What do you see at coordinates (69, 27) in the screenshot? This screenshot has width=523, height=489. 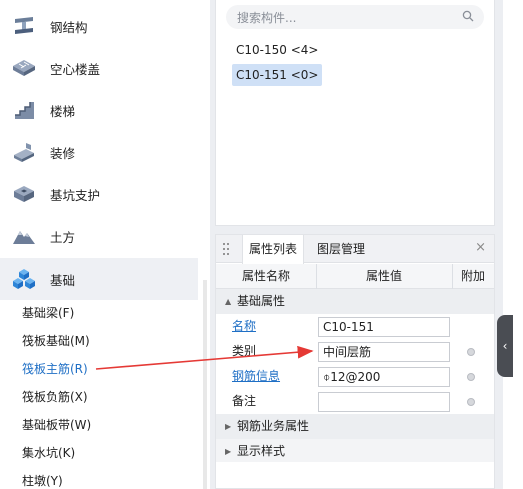 I see `tree-item-label: 钢结构` at bounding box center [69, 27].